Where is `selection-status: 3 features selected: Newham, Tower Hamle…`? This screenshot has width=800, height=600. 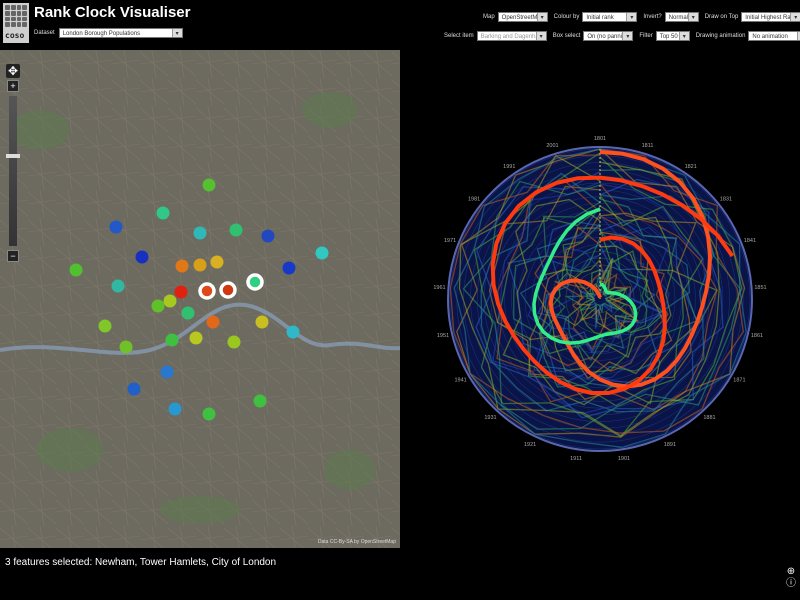
selection-status: 3 features selected: Newham, Tower Hamle… is located at coordinates (141, 562).